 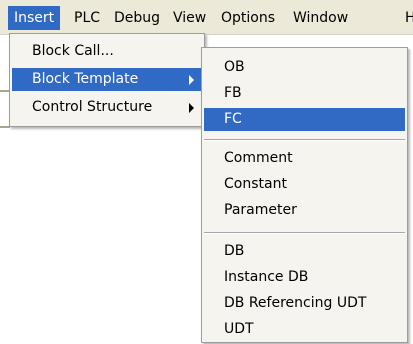 What do you see at coordinates (295, 303) in the screenshot?
I see `menu-item-label: DB Referencing UDT` at bounding box center [295, 303].